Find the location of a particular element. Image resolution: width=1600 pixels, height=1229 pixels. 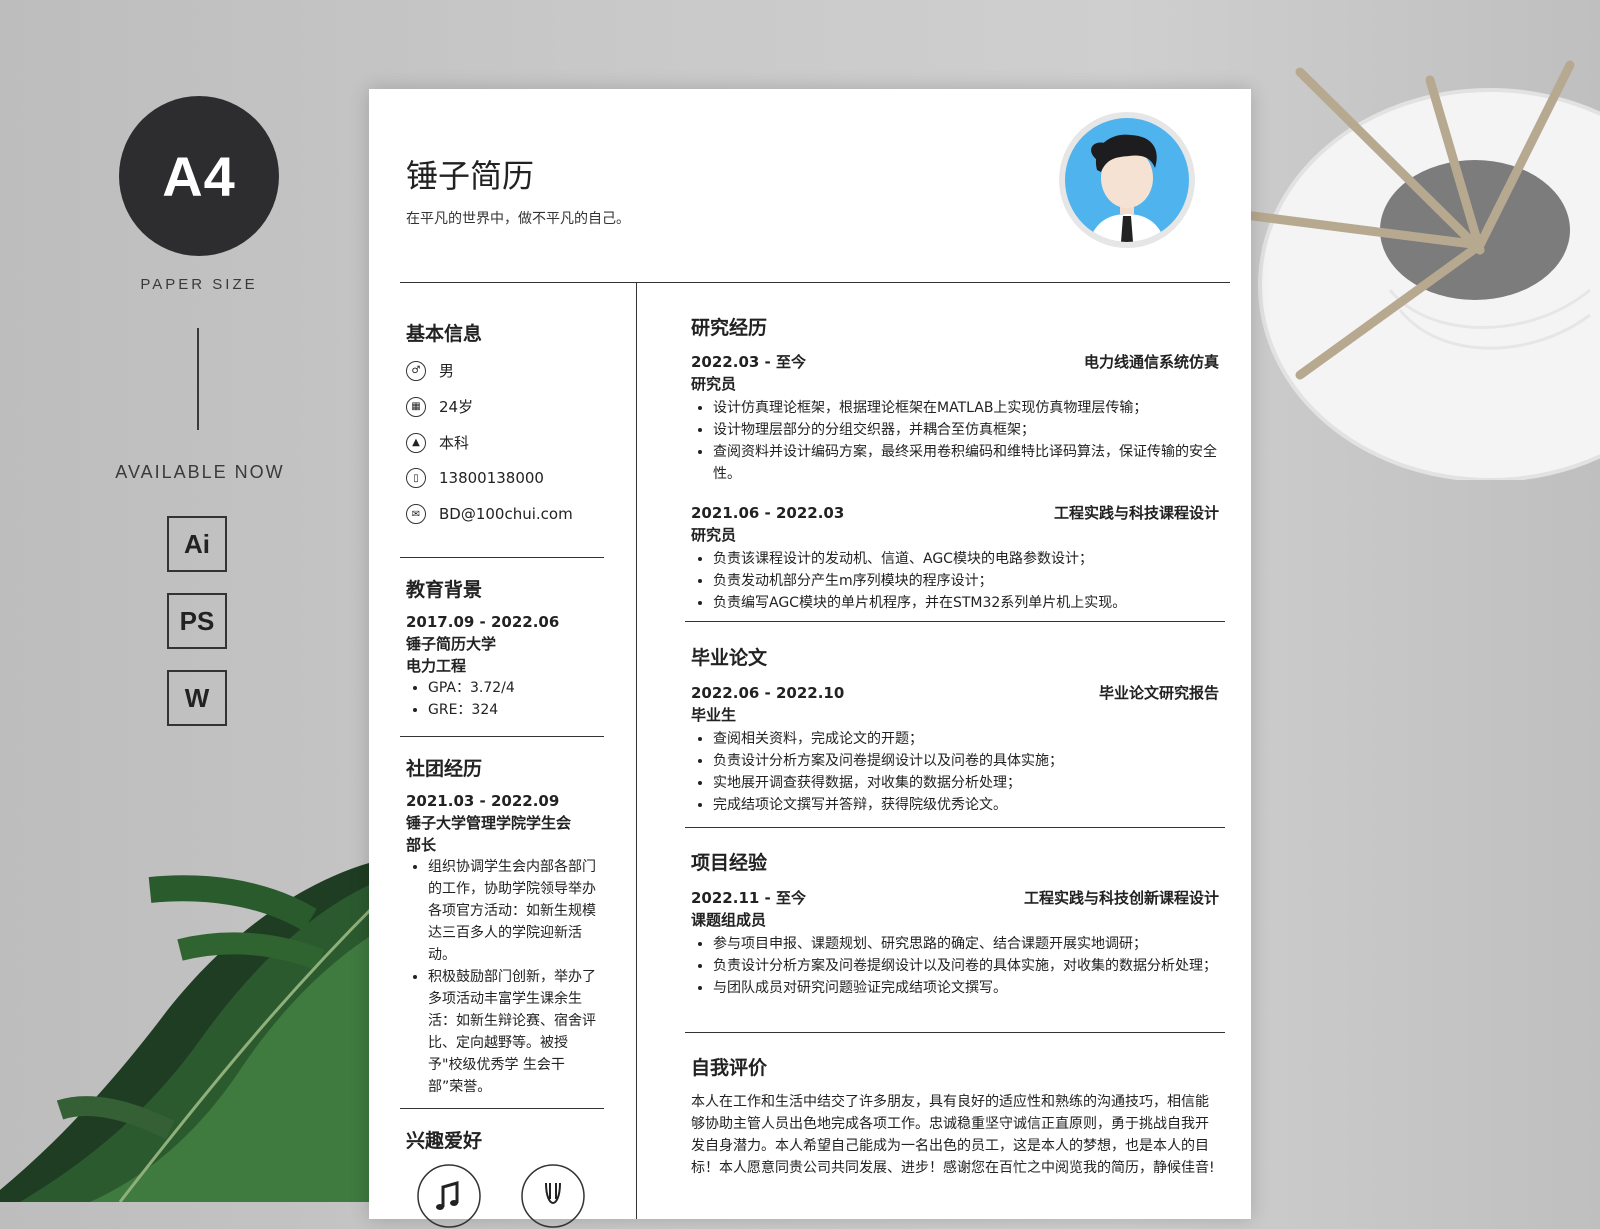

research-date: 2021.06 - 2022.03 is located at coordinates (768, 513).